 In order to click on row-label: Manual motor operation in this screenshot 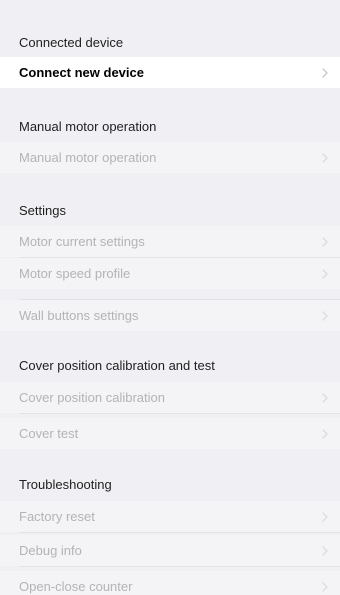, I will do `click(88, 157)`.